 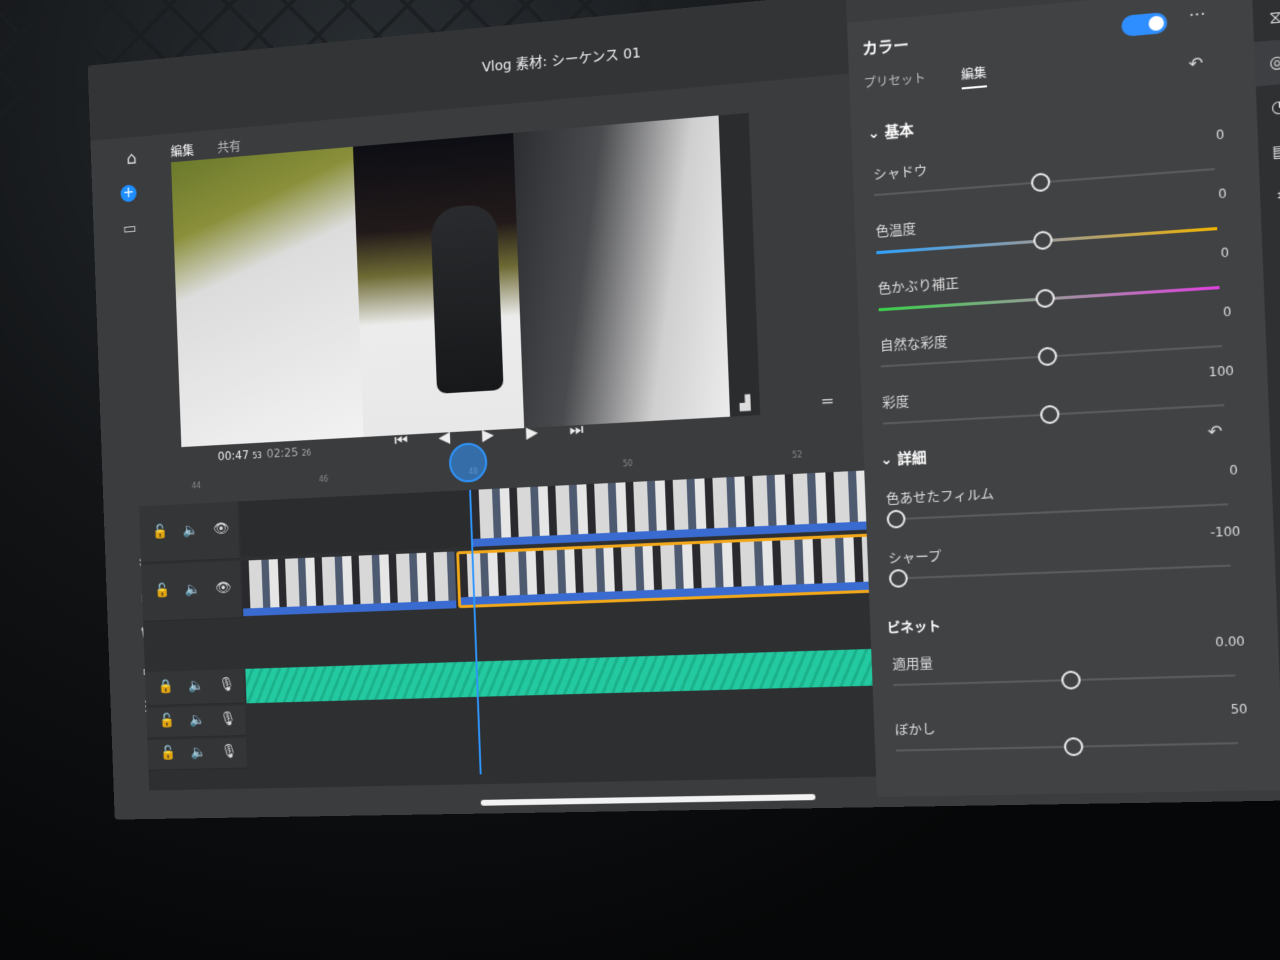 What do you see at coordinates (913, 344) in the screenshot?
I see `slider-label: 自然な彩度` at bounding box center [913, 344].